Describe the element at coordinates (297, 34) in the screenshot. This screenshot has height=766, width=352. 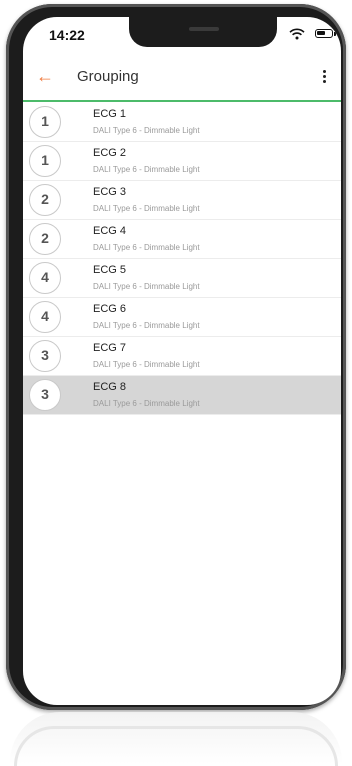
I see `wifi-icon` at that location.